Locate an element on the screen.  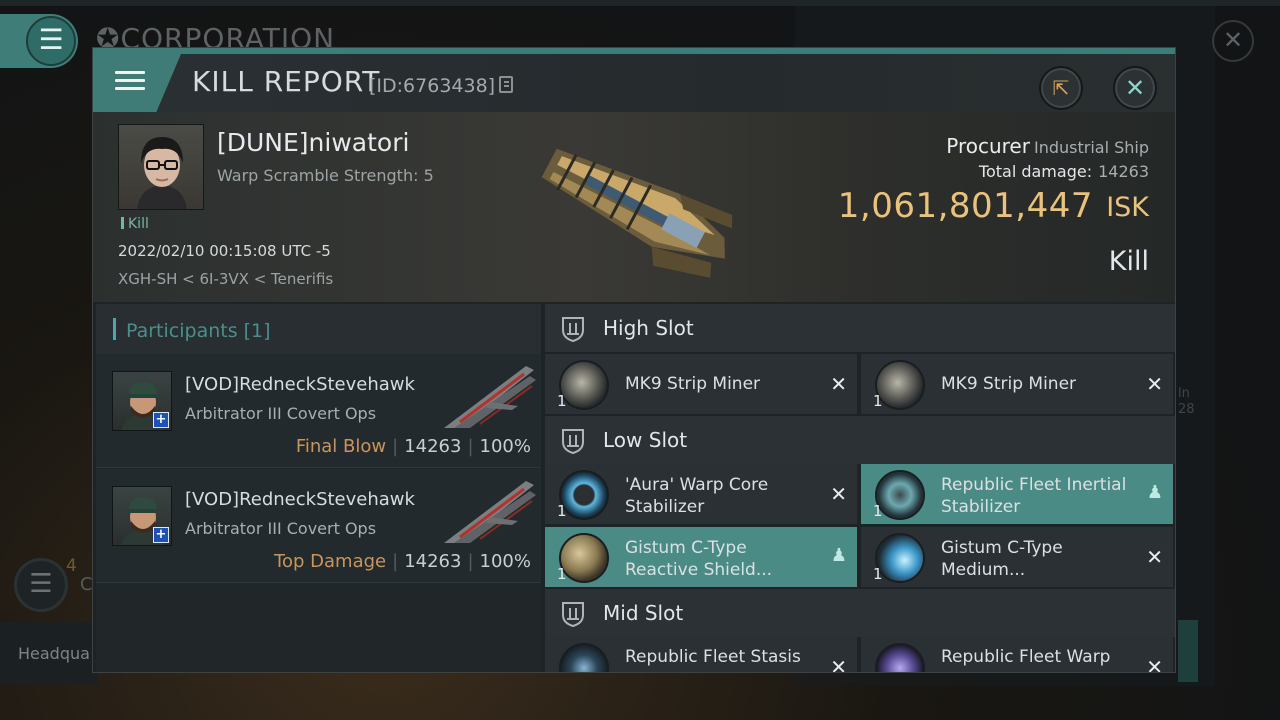
mid-slot-header: Mid Slot is located at coordinates (860, 613).